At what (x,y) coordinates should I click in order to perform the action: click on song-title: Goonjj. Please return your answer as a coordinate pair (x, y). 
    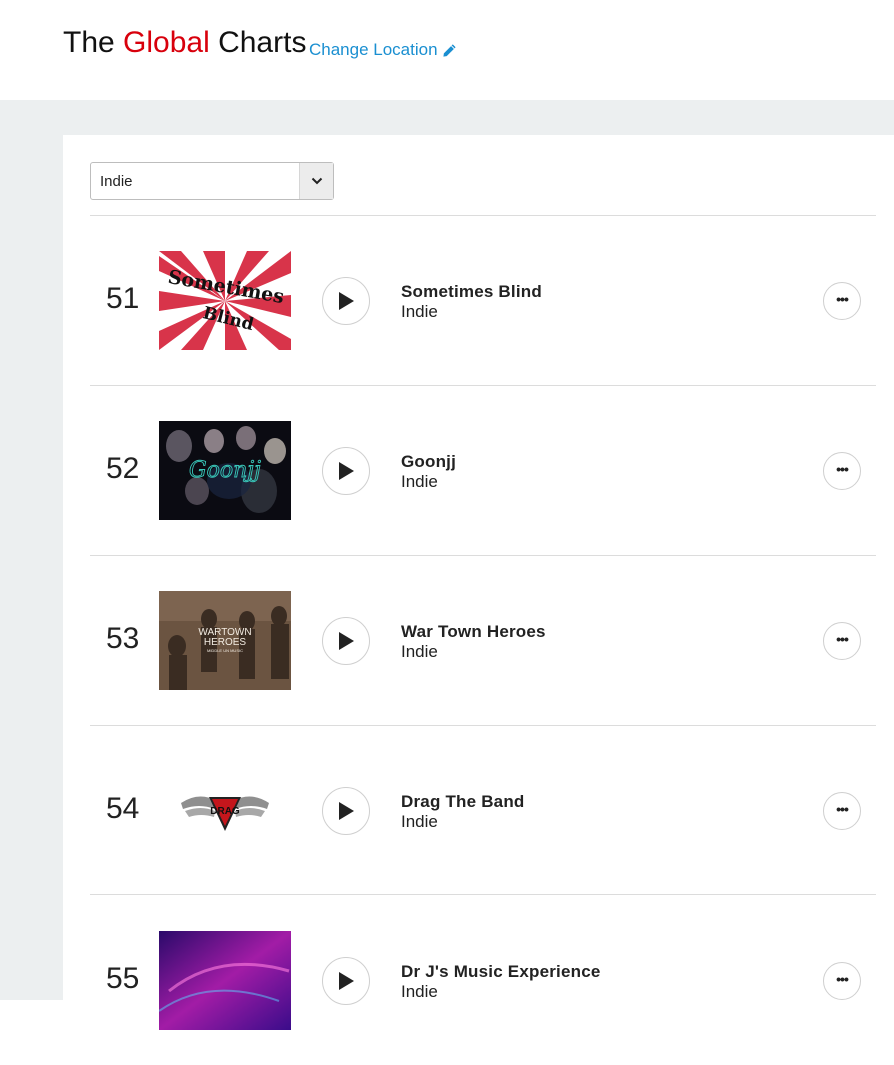
    Looking at the image, I should click on (428, 462).